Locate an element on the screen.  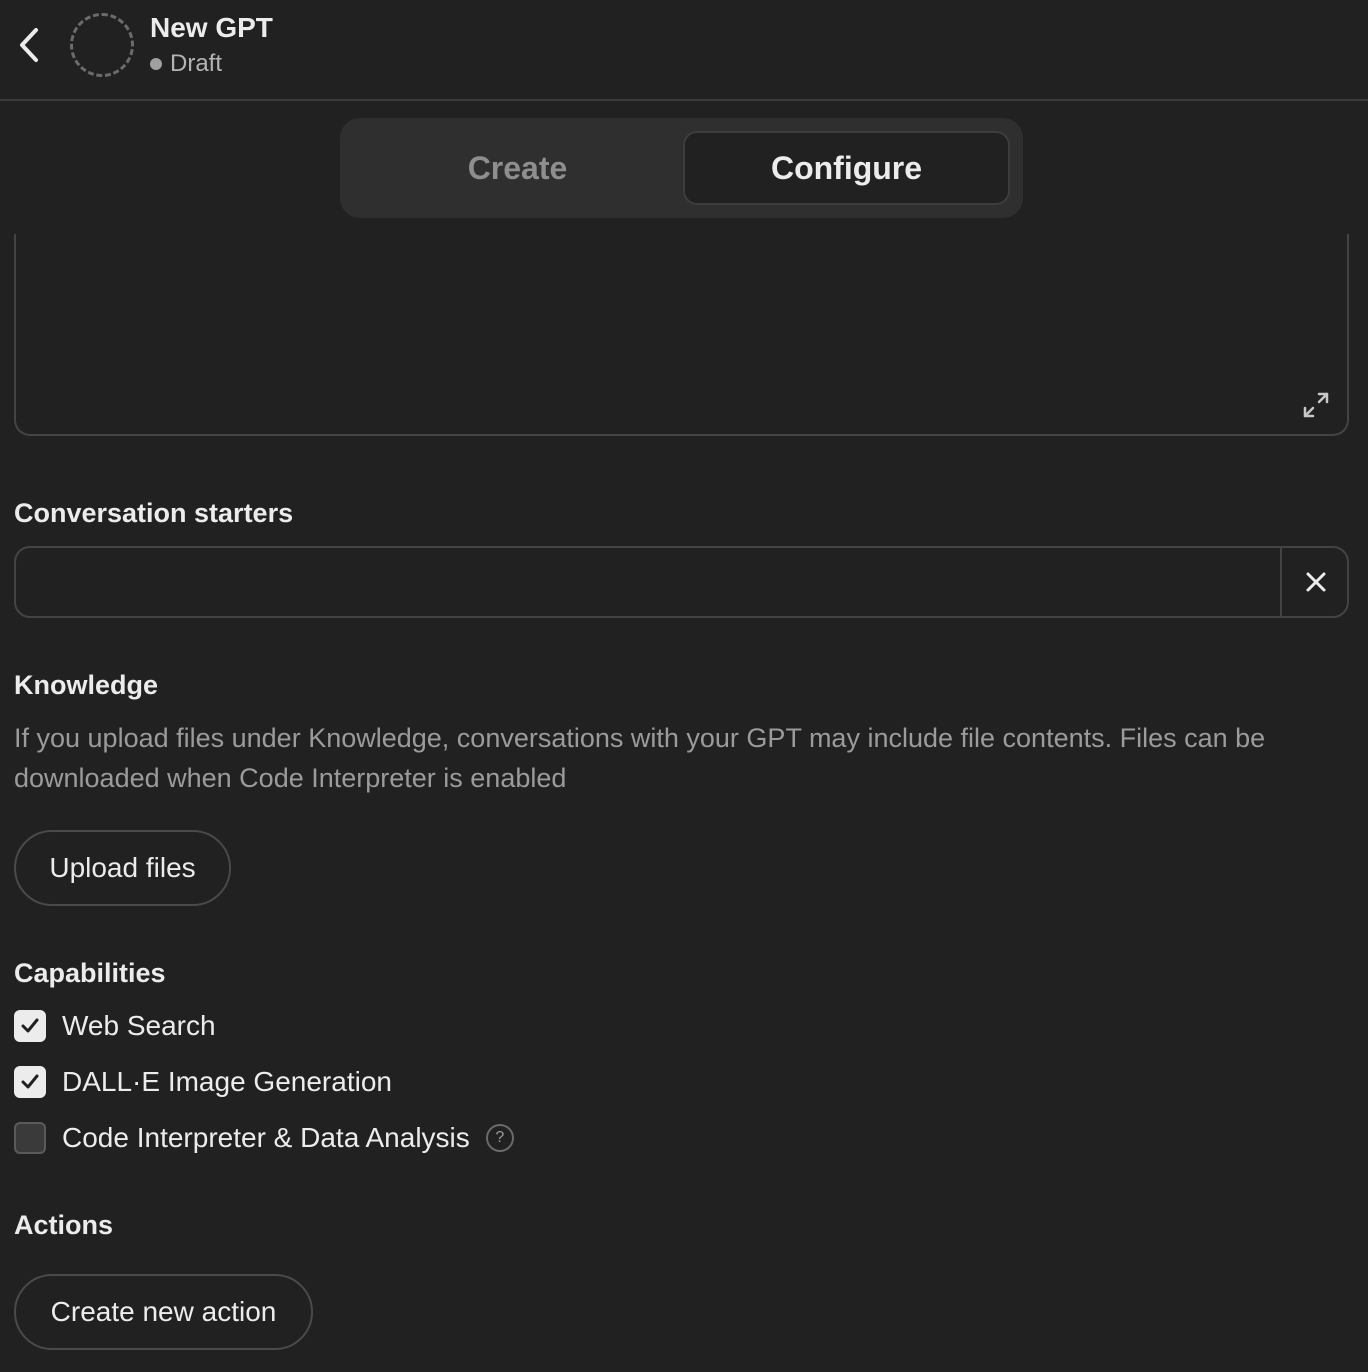
header: New GPT Draft is located at coordinates (684, 50).